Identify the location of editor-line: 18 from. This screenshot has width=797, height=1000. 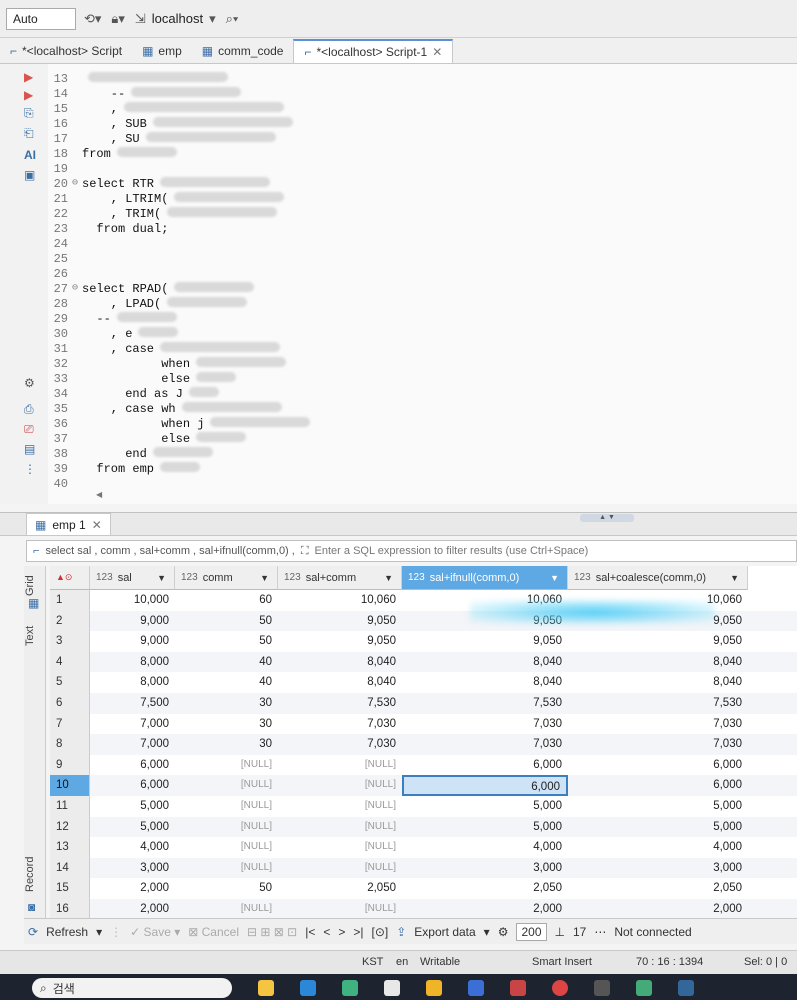
(398, 154).